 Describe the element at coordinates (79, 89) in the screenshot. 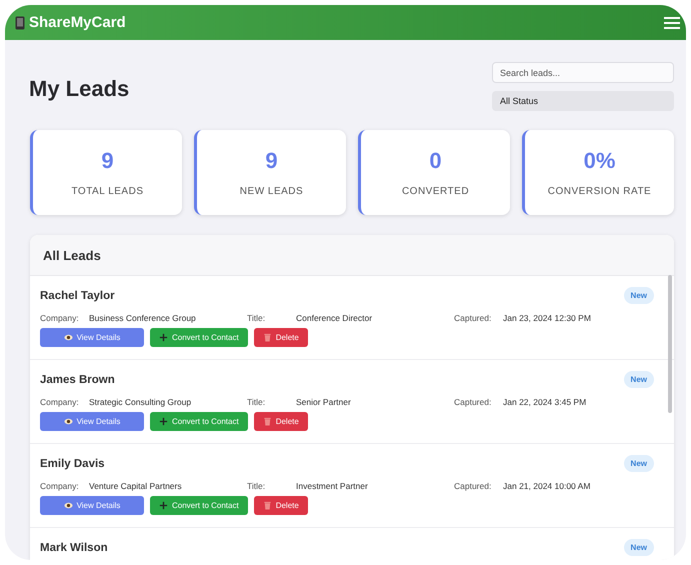

I see `page-title: My Leads` at that location.